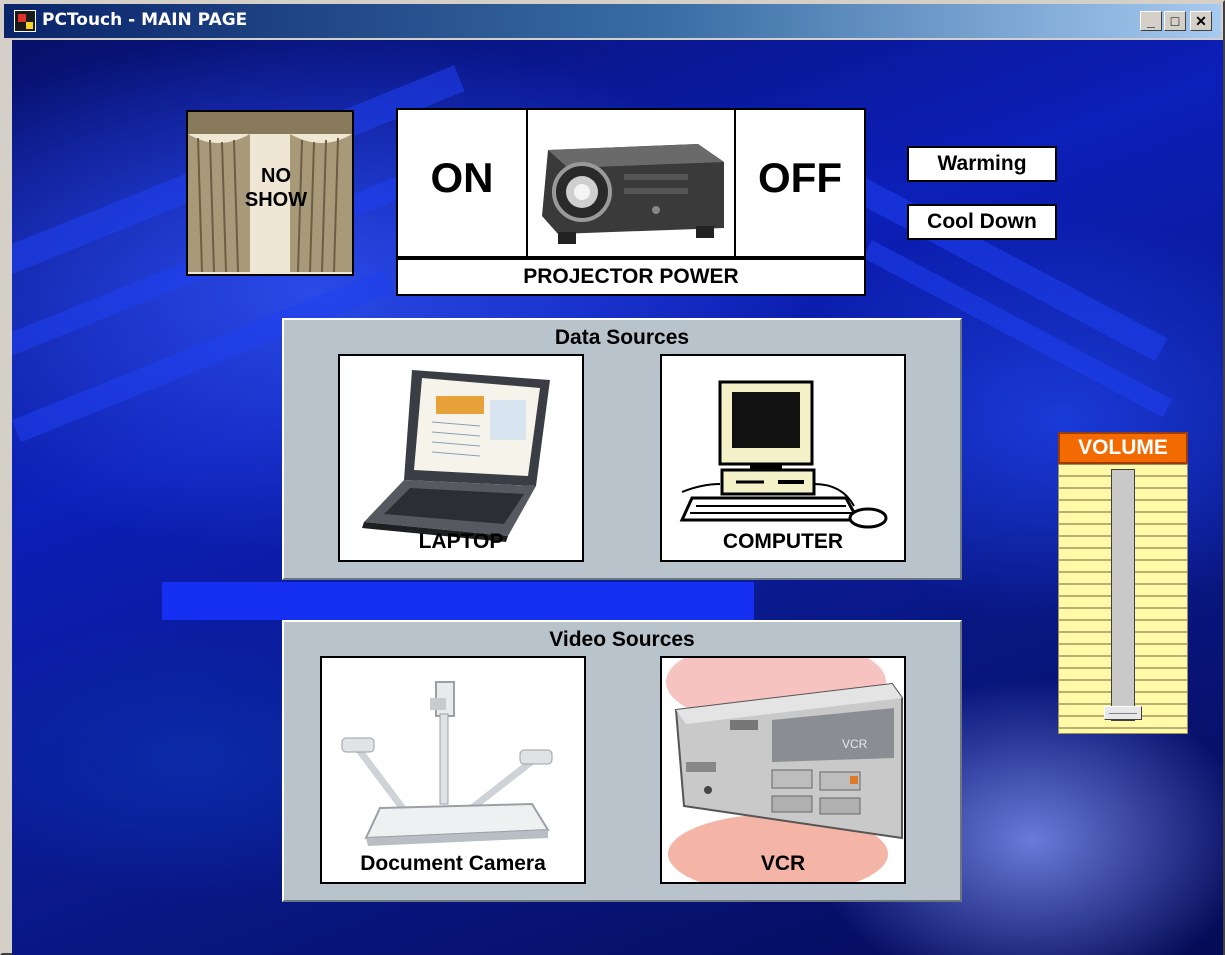 This screenshot has width=1225, height=955. Describe the element at coordinates (783, 541) in the screenshot. I see `computer-label: COMPUTER` at that location.